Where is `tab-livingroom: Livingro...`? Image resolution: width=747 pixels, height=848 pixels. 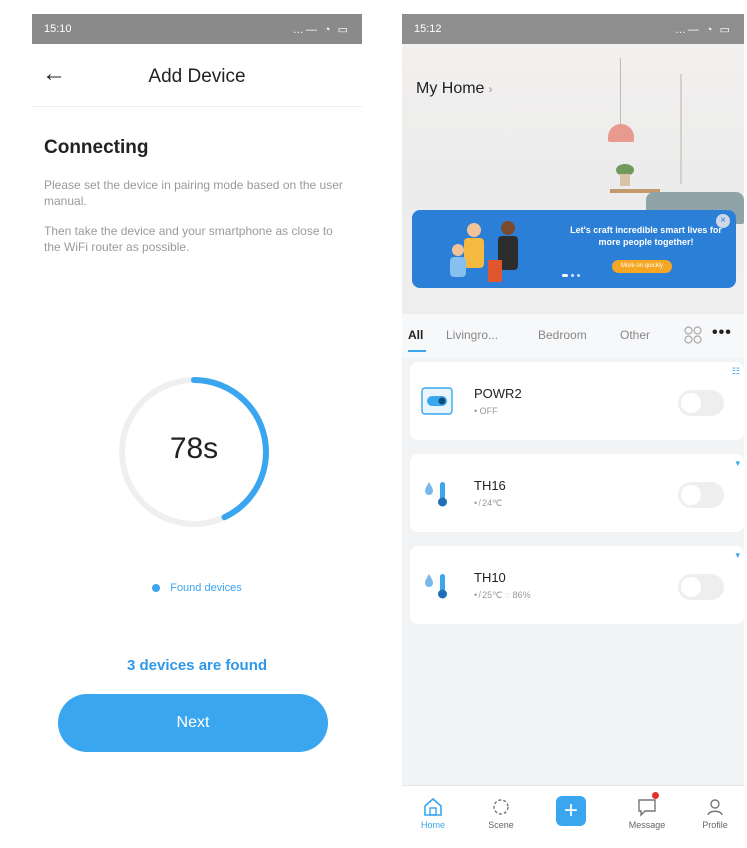
tab-livingroom: Livingro... is located at coordinates (472, 335).